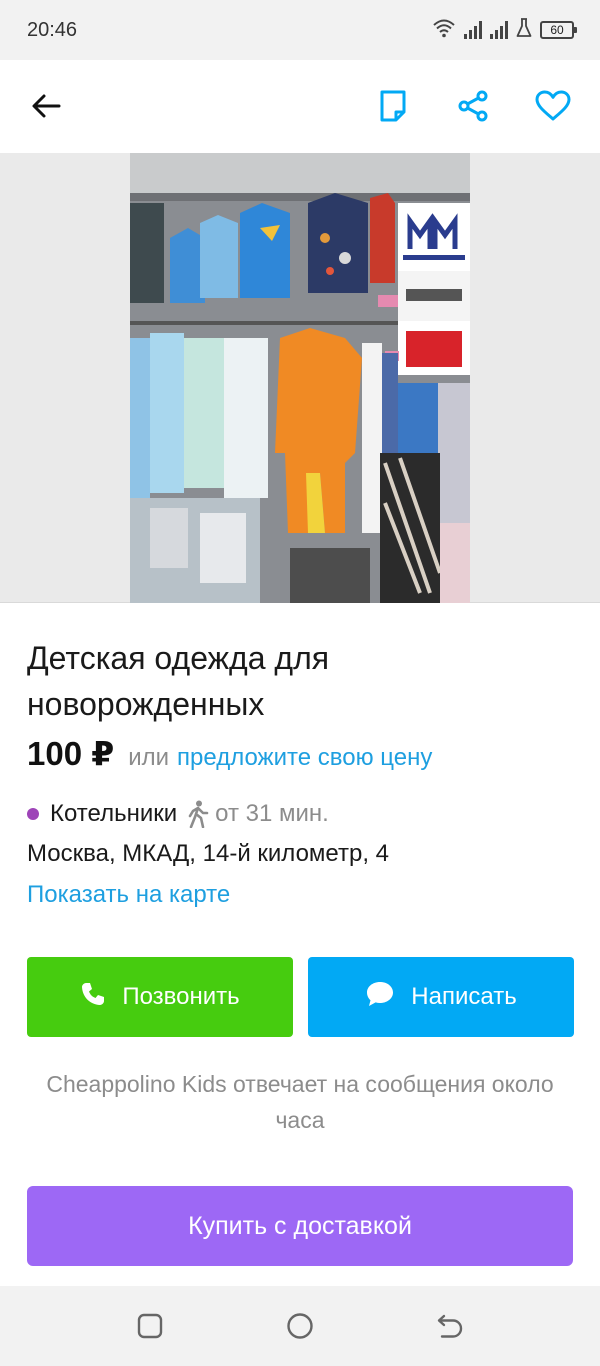  I want to click on heart-icon, so click(553, 106).